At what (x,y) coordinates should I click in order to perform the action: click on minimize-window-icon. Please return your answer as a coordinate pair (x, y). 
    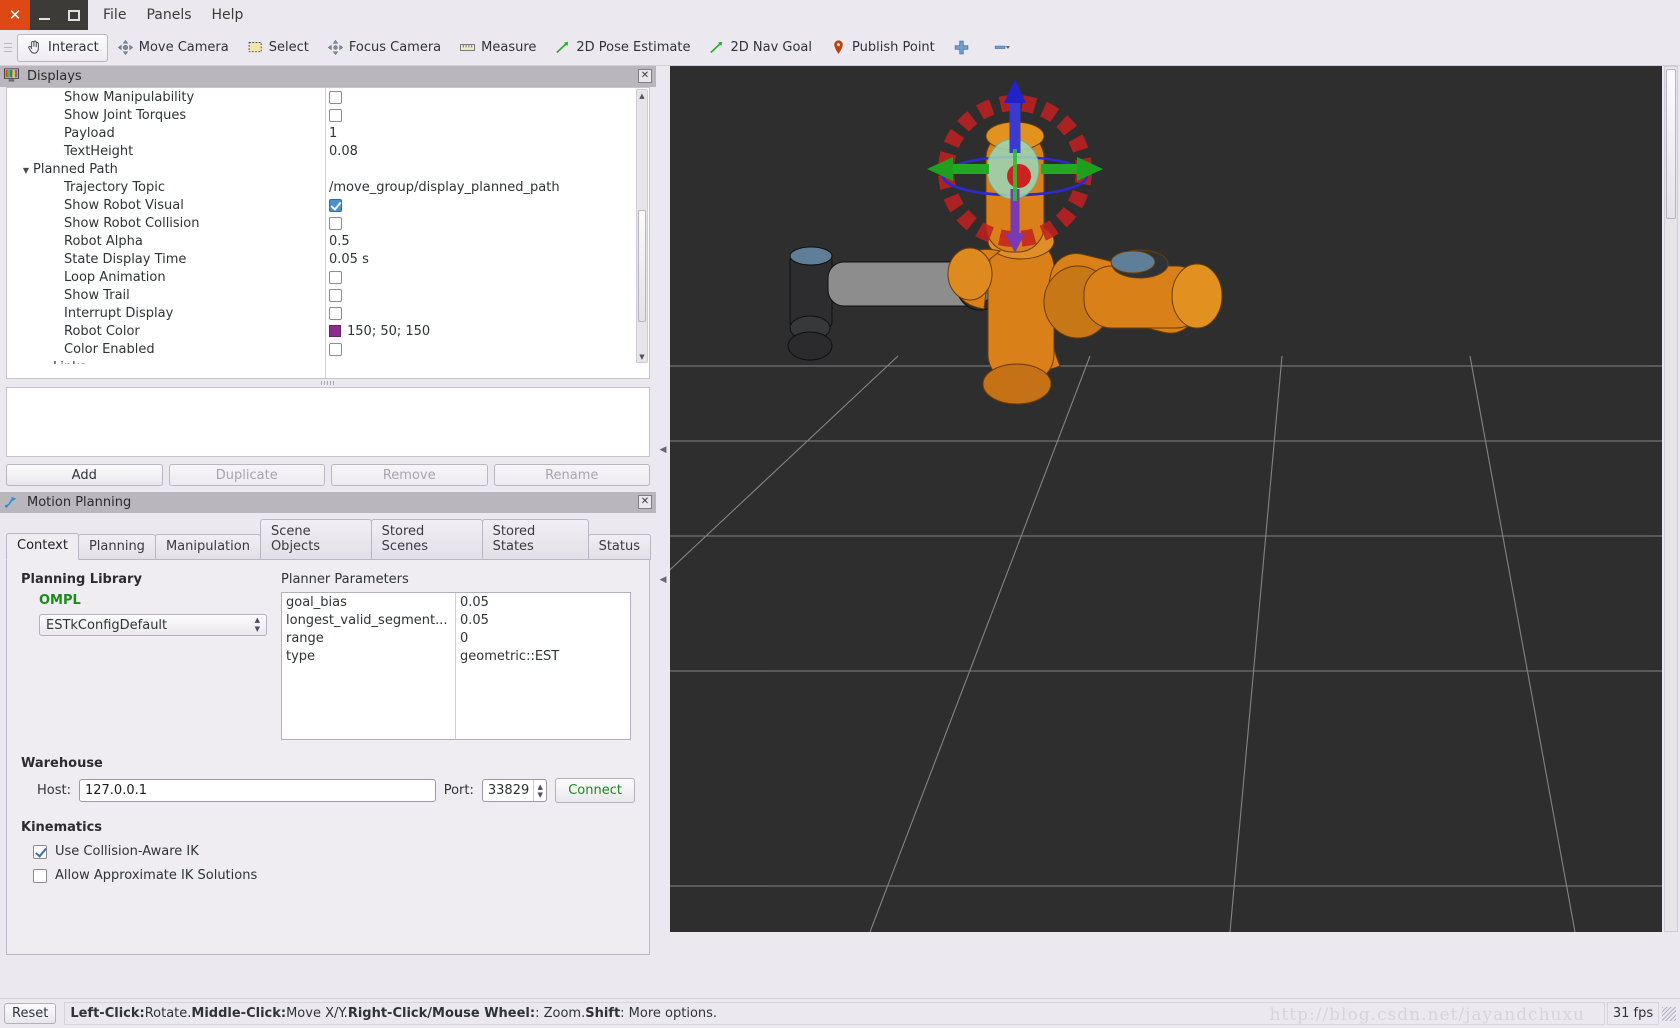
    Looking at the image, I should click on (44, 15).